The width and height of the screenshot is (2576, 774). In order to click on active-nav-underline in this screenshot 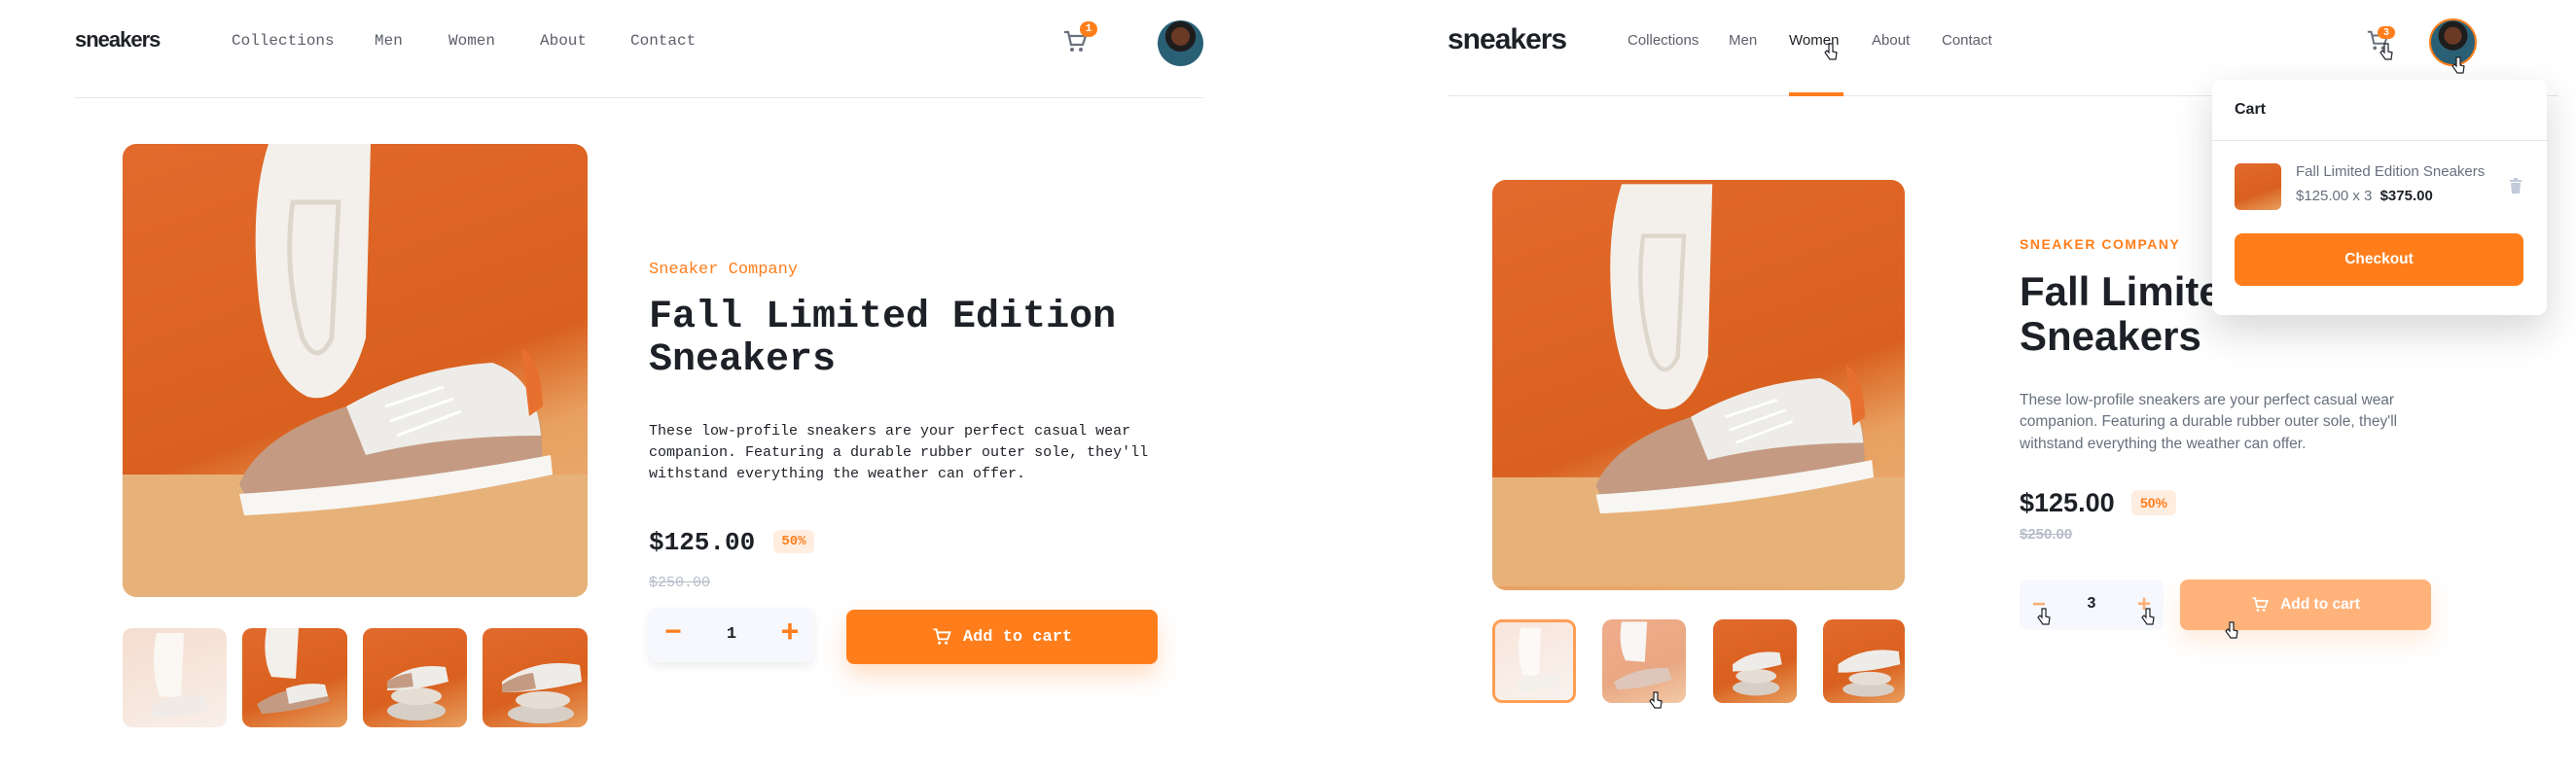, I will do `click(1816, 94)`.